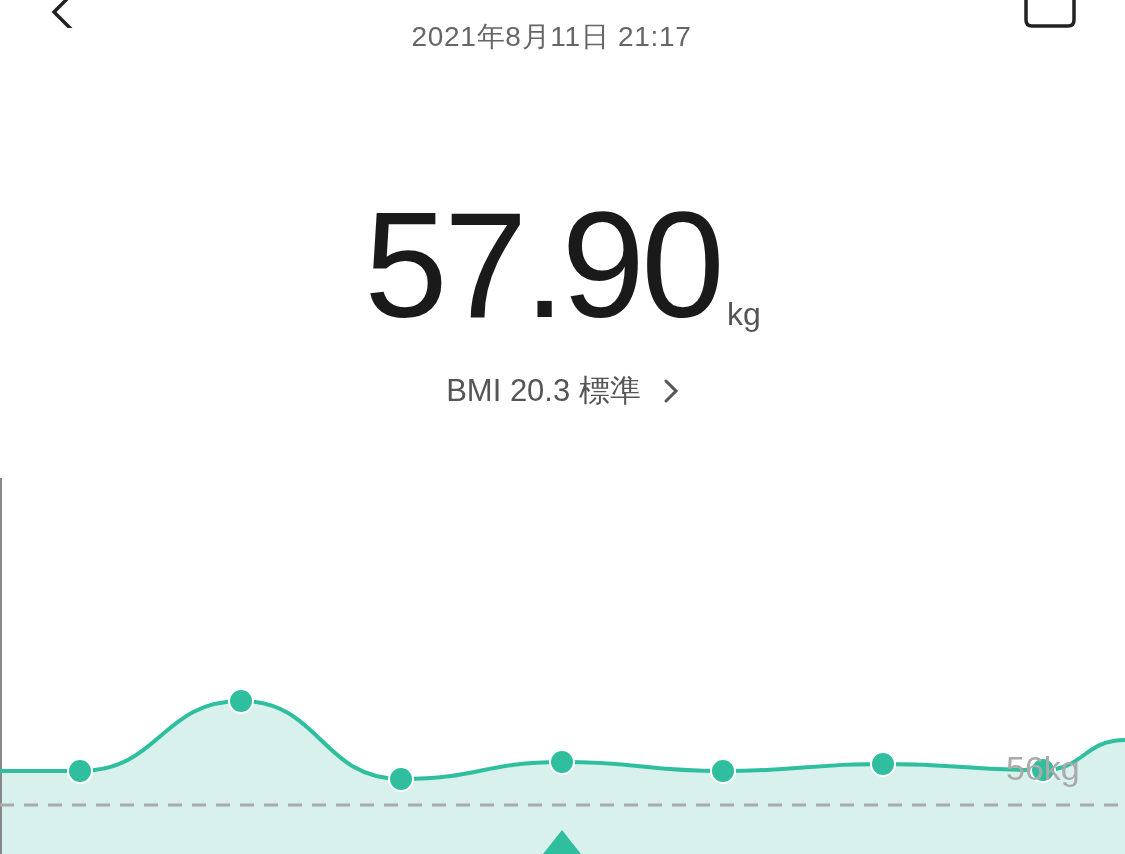  What do you see at coordinates (1050, 14) in the screenshot?
I see `share-icon` at bounding box center [1050, 14].